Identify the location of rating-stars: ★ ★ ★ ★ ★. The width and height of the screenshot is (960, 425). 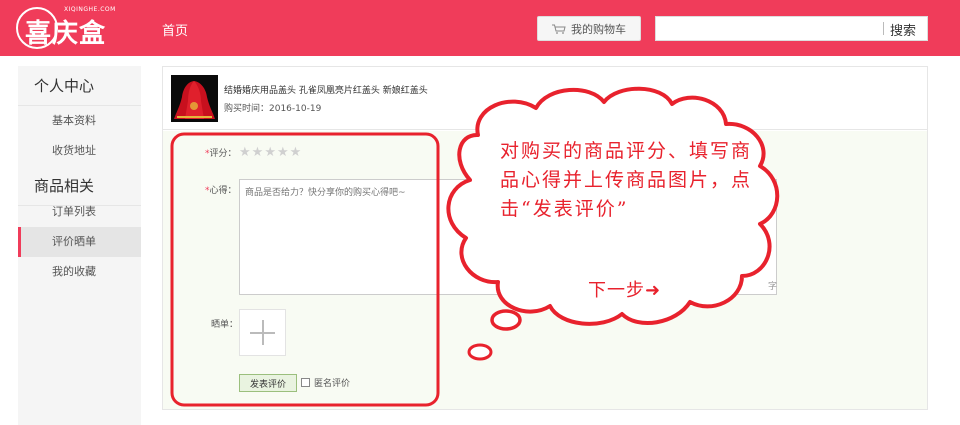
(270, 152).